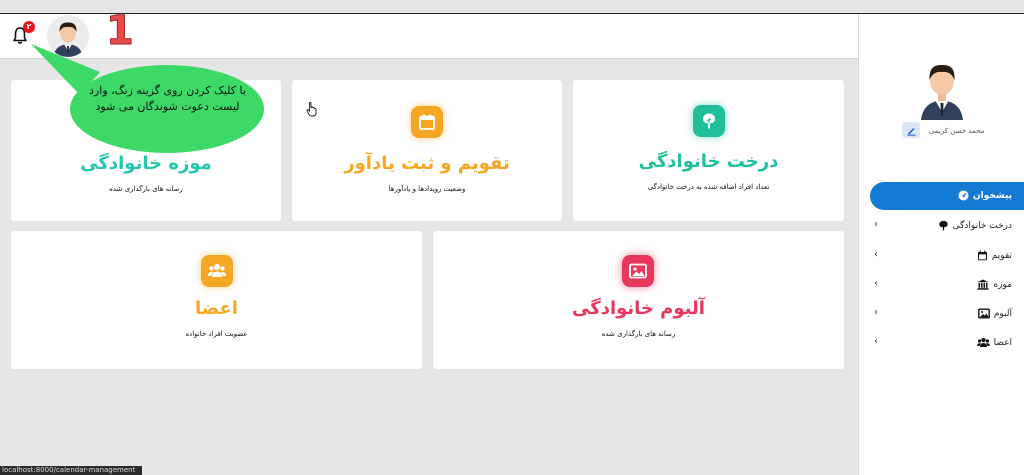 The height and width of the screenshot is (475, 1024). What do you see at coordinates (427, 189) in the screenshot?
I see `card-description: وضعیت رویدادها و یادآورها` at bounding box center [427, 189].